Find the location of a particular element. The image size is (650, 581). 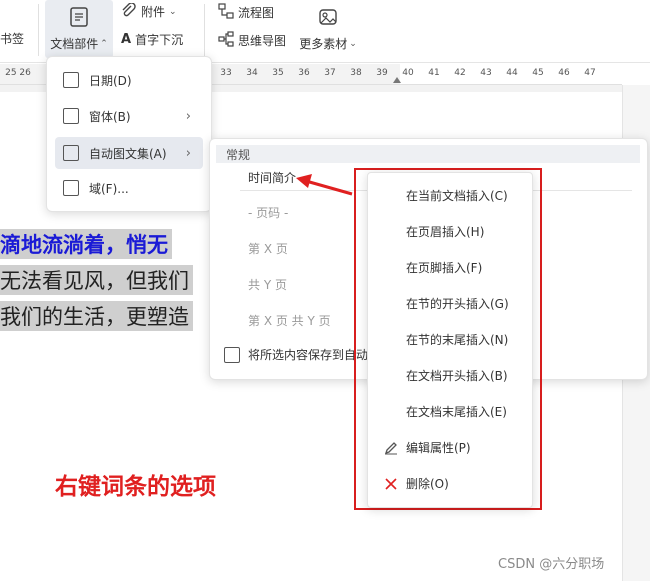

paperclip-icon is located at coordinates (129, 11).